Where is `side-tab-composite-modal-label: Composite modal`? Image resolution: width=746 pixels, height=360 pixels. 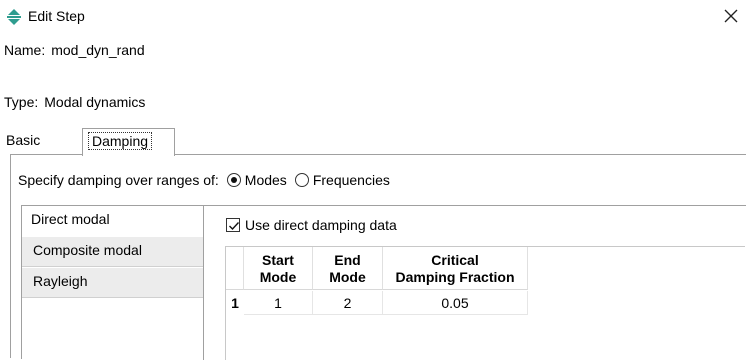 side-tab-composite-modal-label: Composite modal is located at coordinates (87, 250).